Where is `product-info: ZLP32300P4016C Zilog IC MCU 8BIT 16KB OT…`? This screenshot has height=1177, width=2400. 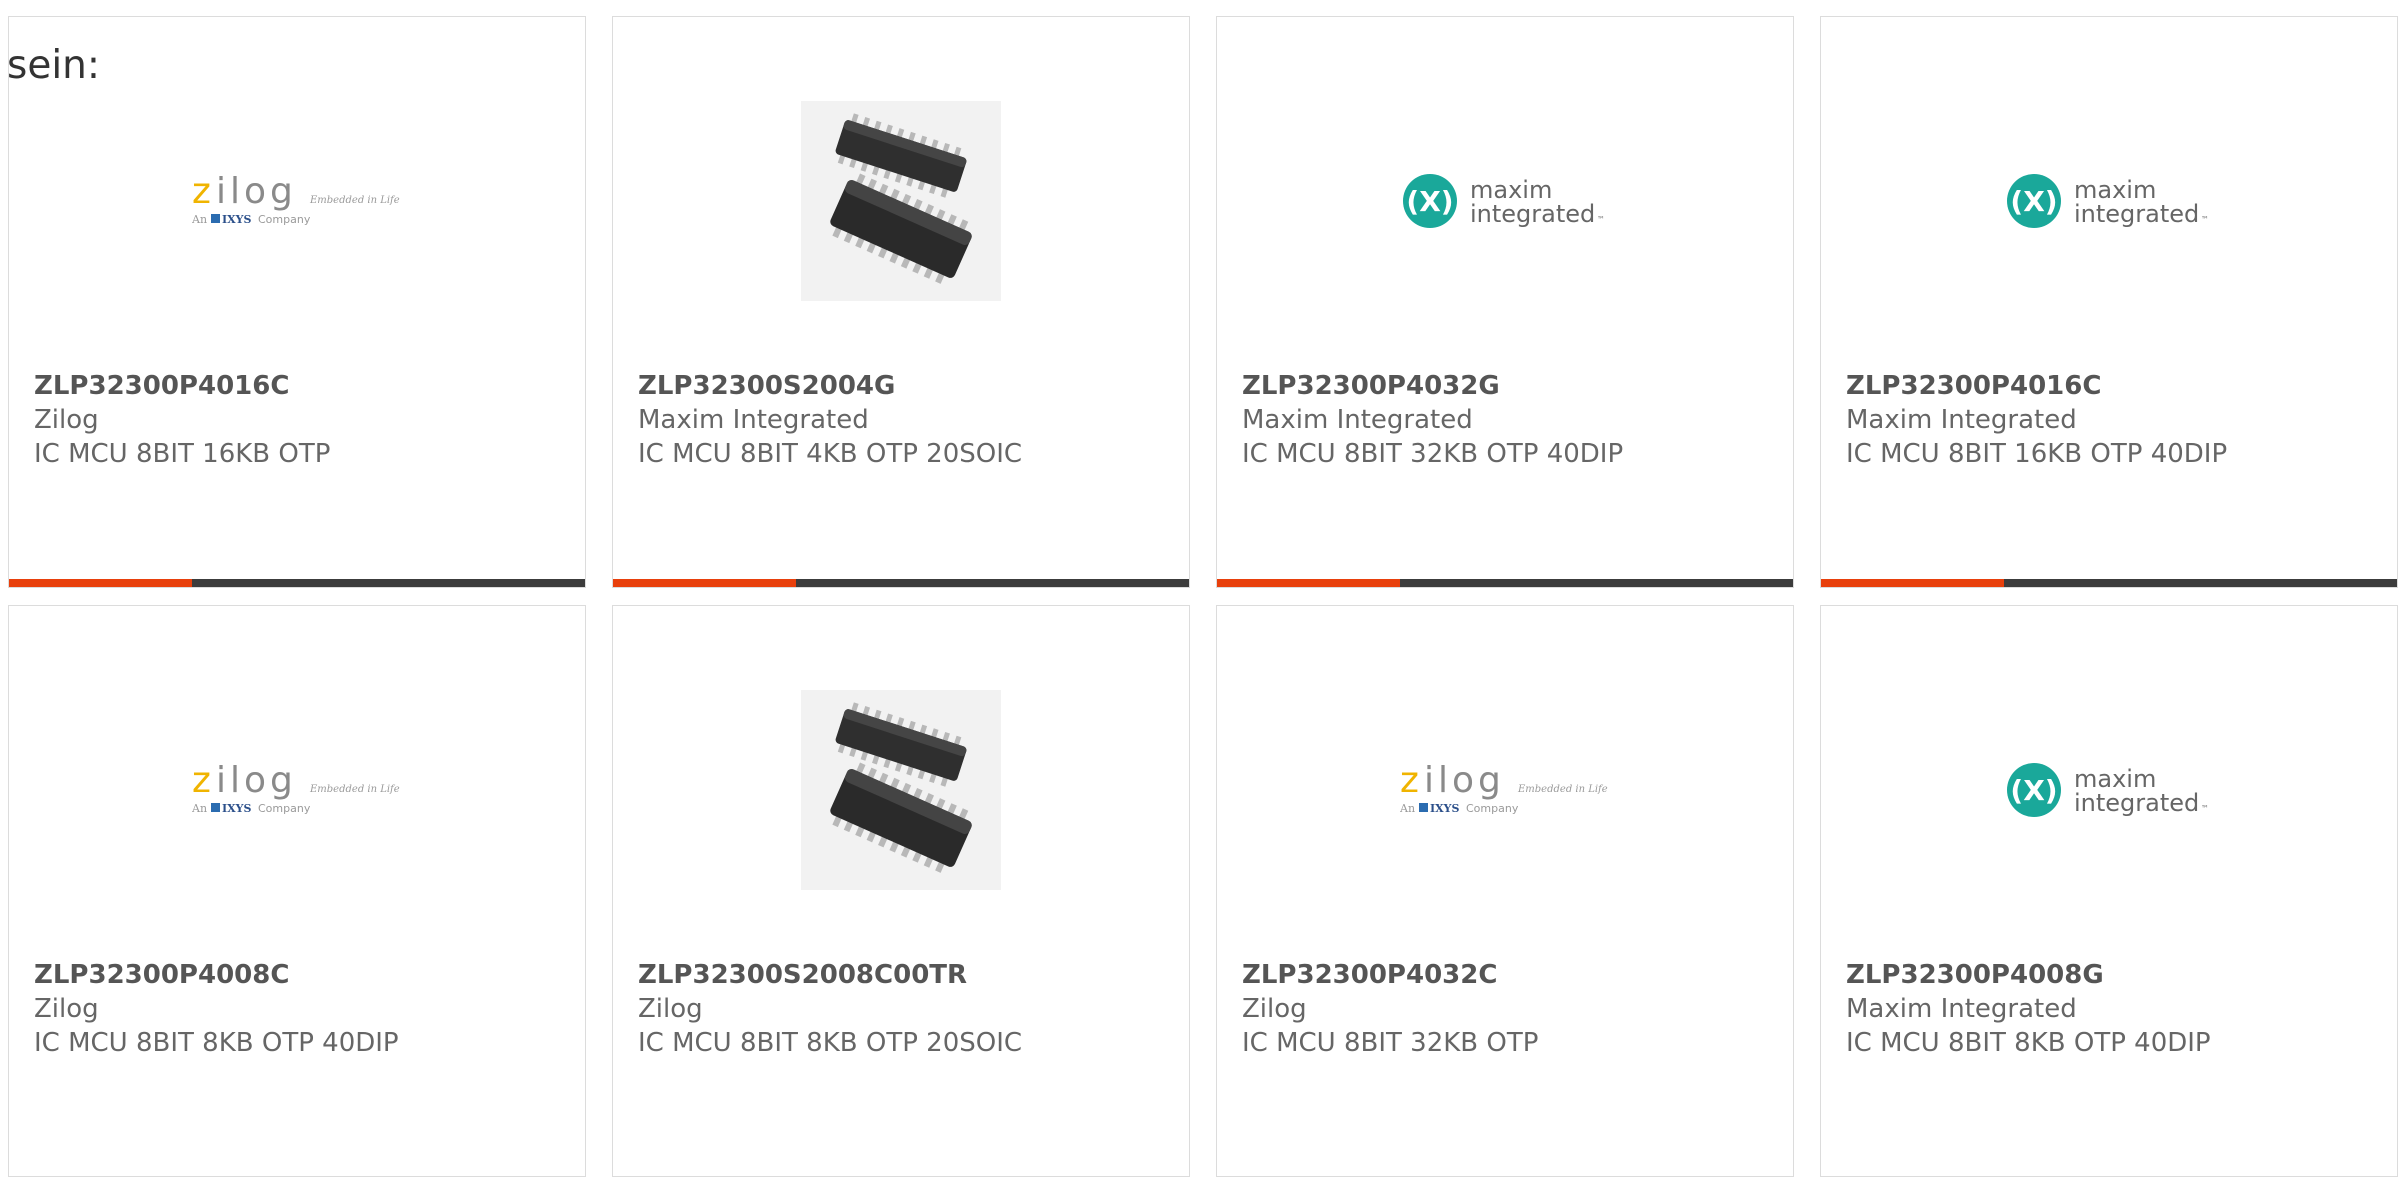
product-info: ZLP32300P4016C Zilog IC MCU 8BIT 16KB OT… is located at coordinates (304, 420).